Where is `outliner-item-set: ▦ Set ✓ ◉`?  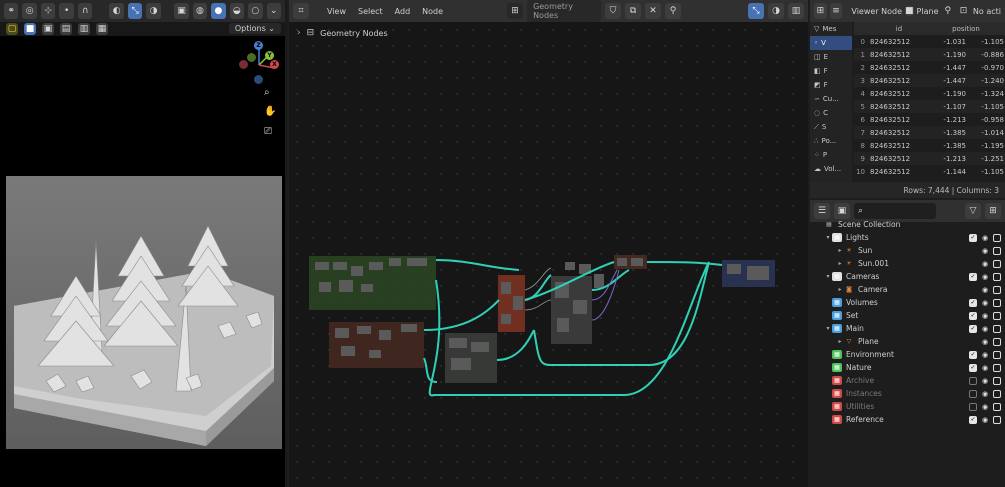 outliner-item-set: ▦ Set ✓ ◉ is located at coordinates (907, 315).